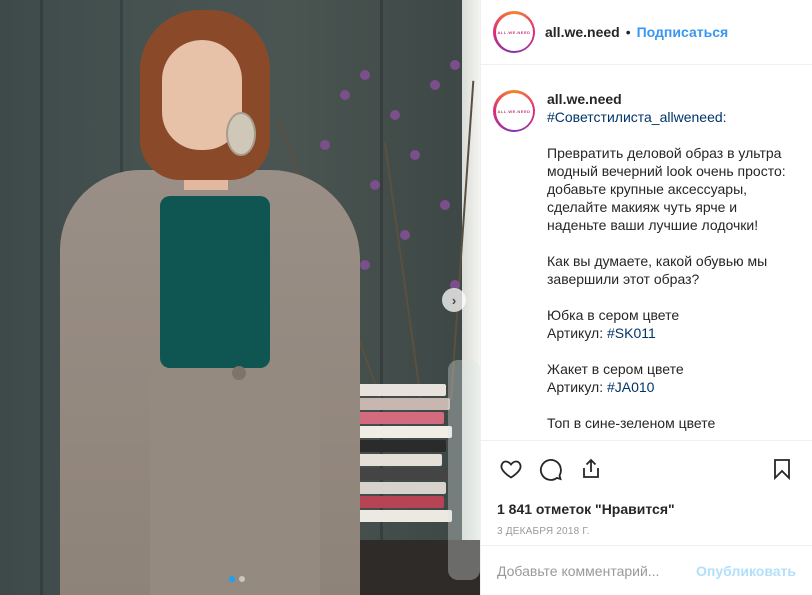 This screenshot has width=812, height=595. What do you see at coordinates (631, 423) in the screenshot?
I see `item-name: Топ в сине-зеленом цвете` at bounding box center [631, 423].